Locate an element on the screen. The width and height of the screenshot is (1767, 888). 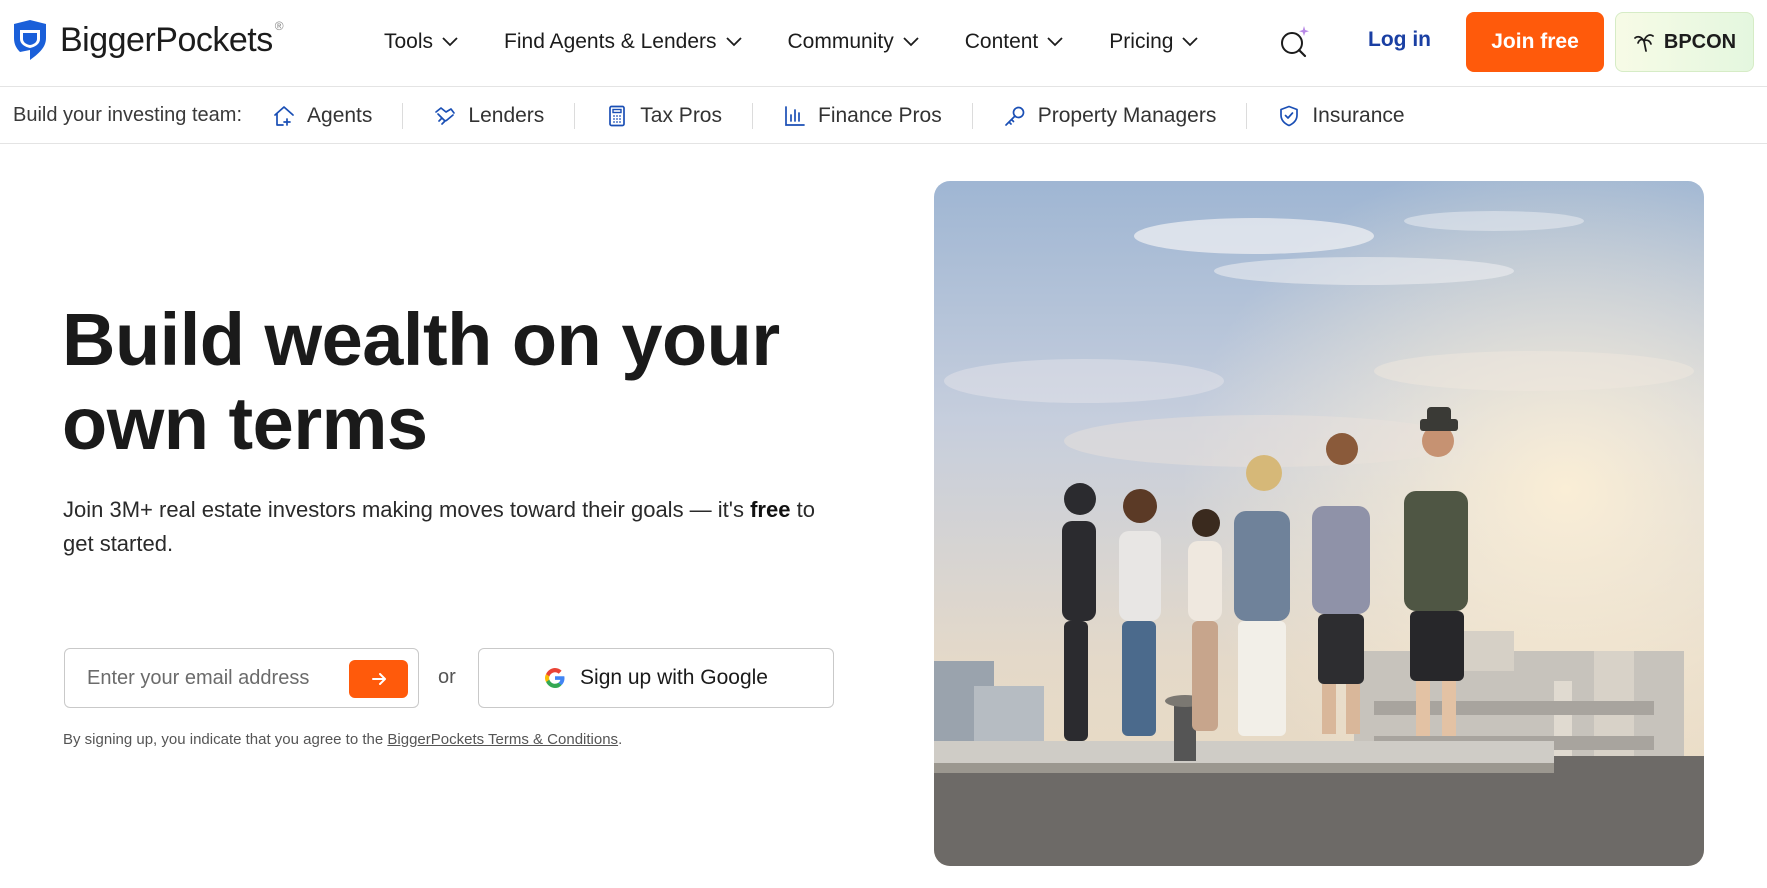
nav-tools-label: Tools is located at coordinates (409, 41).